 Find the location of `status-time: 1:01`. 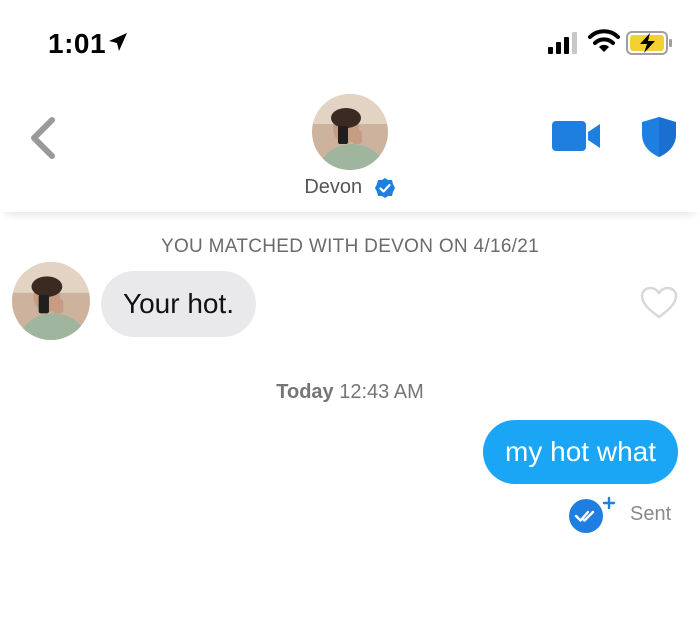

status-time: 1:01 is located at coordinates (77, 43).